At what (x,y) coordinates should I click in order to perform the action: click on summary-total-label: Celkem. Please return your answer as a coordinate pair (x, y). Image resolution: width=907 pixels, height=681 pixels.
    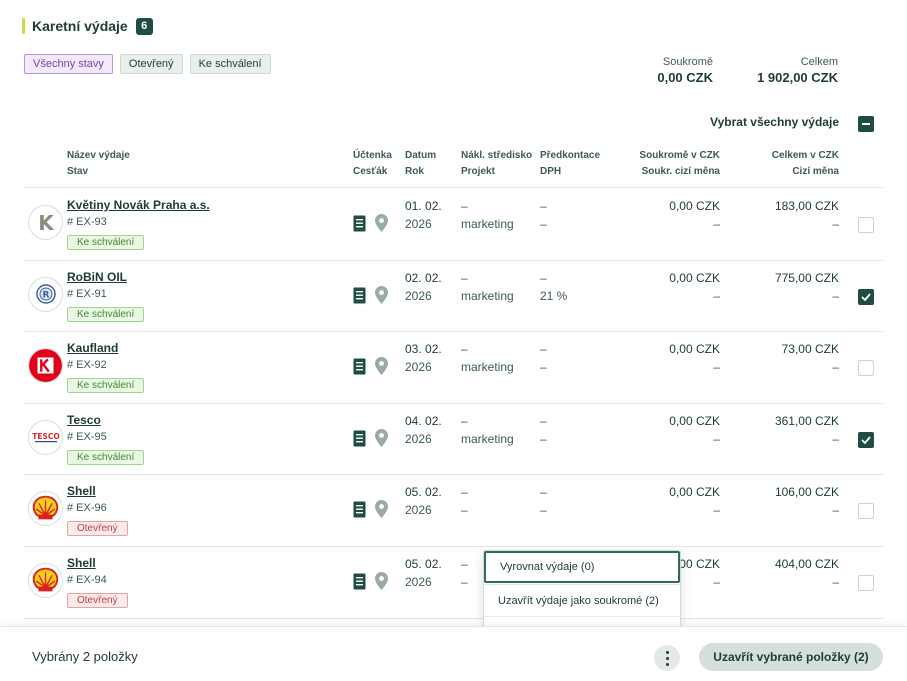
    Looking at the image, I should click on (819, 62).